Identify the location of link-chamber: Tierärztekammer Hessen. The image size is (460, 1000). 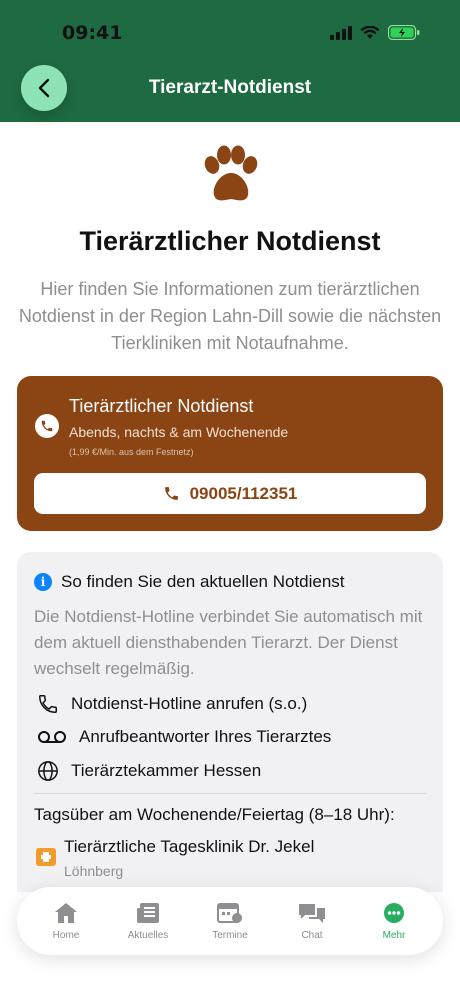
(149, 771).